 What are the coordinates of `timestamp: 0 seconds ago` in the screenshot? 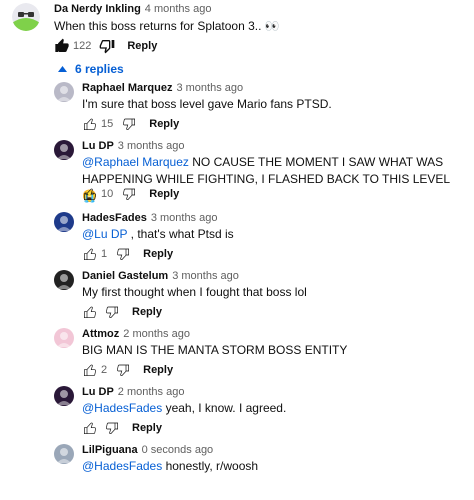 It's located at (178, 450).